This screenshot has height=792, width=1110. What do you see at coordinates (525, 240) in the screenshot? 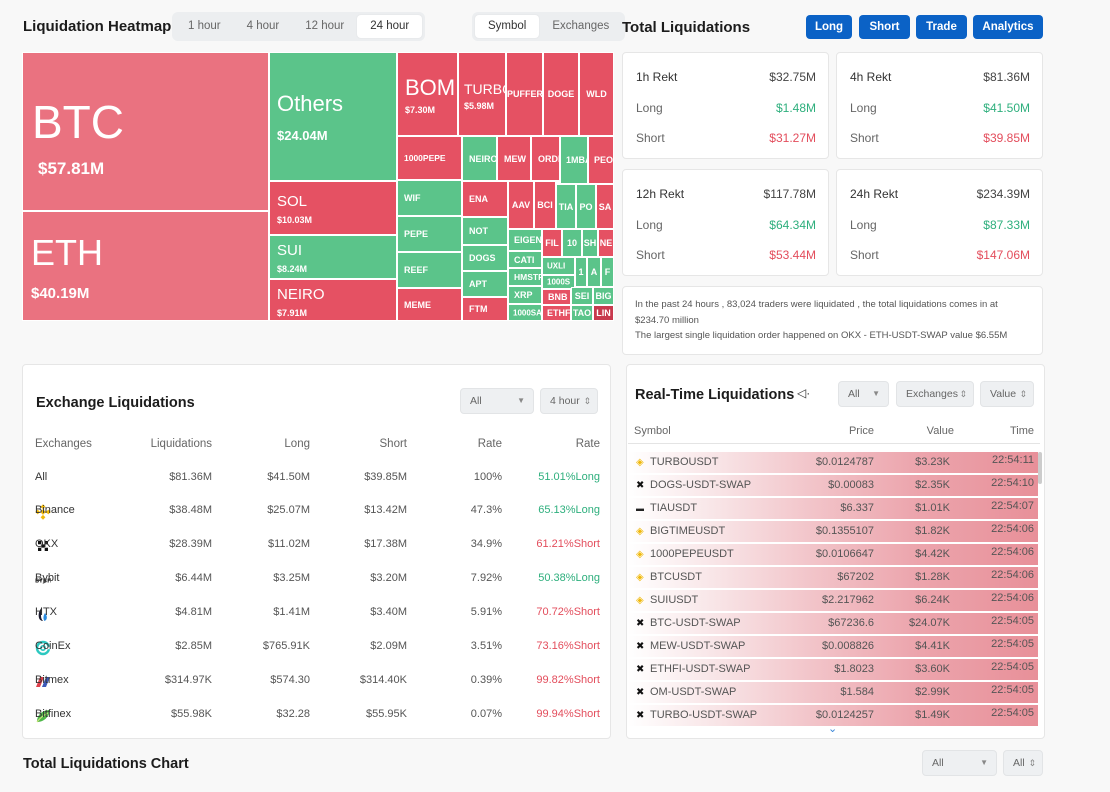
I see `heatmap-cell-eigen: EIGEN` at bounding box center [525, 240].